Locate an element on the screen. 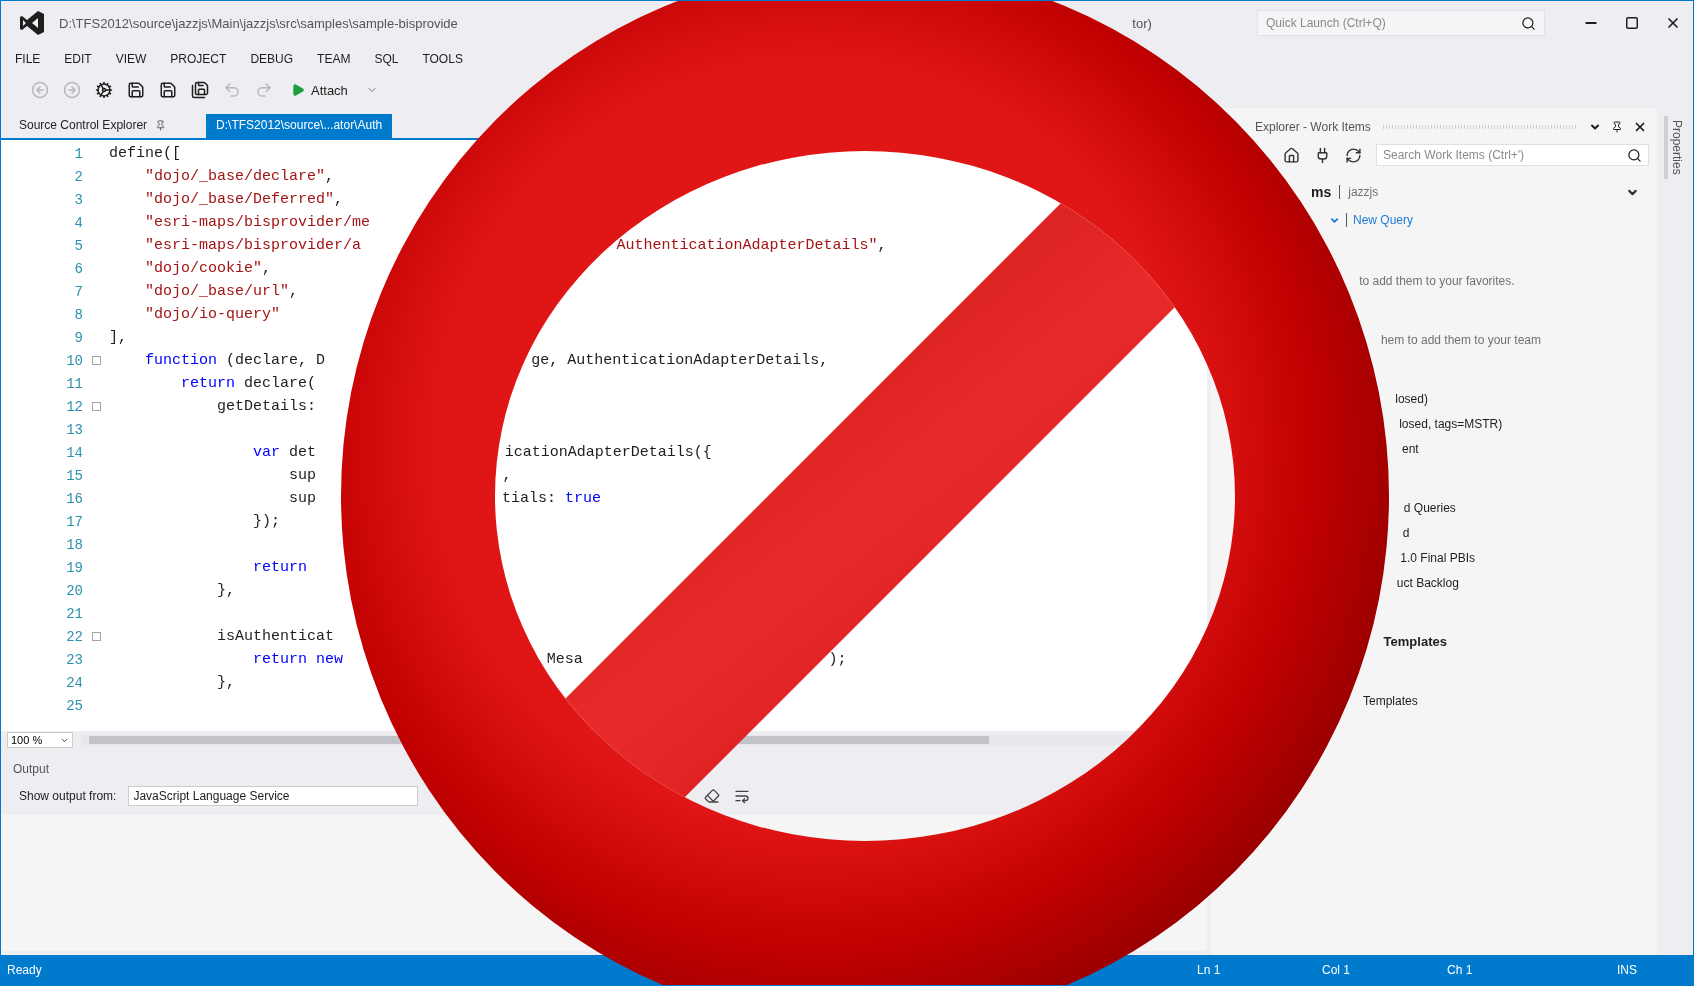 The height and width of the screenshot is (986, 1694). line-number: 15 is located at coordinates (74, 475).